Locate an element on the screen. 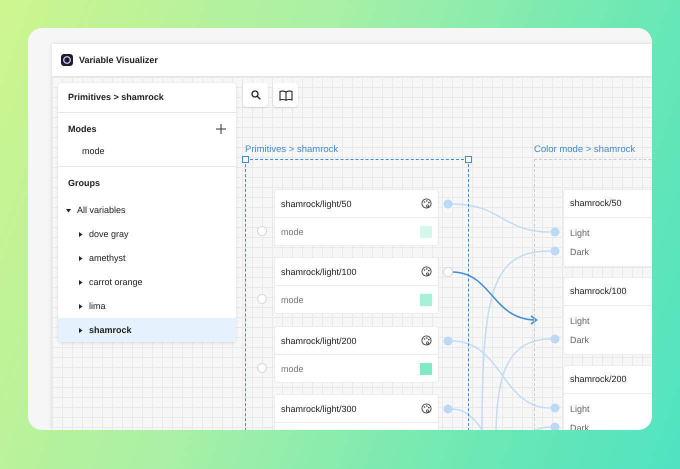 Image resolution: width=680 pixels, height=469 pixels. variable-name: shamrock/light/100 is located at coordinates (319, 271).